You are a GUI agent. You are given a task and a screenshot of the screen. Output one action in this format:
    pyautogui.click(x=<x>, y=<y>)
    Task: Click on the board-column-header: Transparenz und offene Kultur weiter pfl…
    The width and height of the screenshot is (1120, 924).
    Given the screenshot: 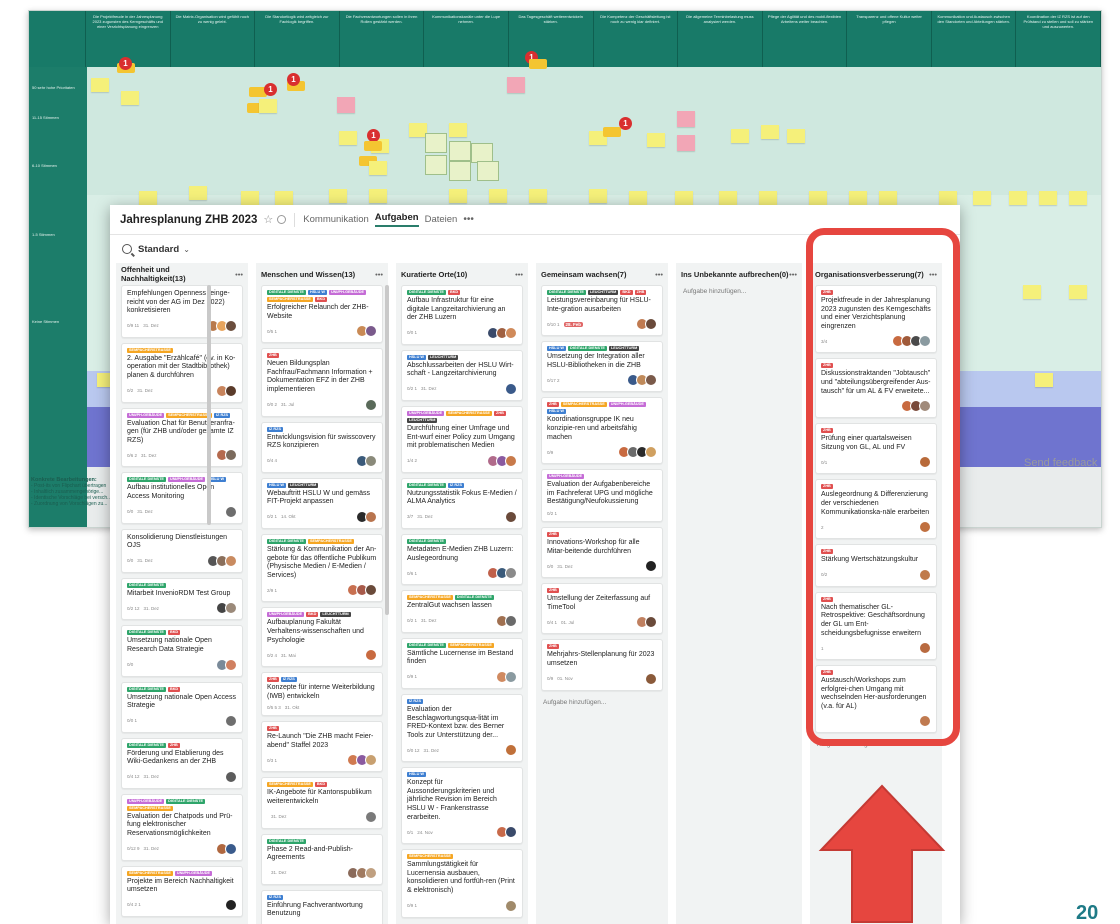 What is the action you would take?
    pyautogui.click(x=889, y=39)
    